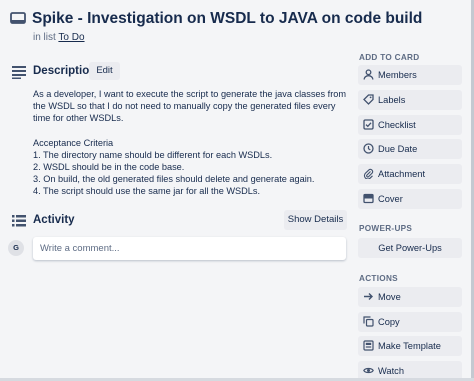 The image size is (474, 381). What do you see at coordinates (19, 221) in the screenshot?
I see `activity-icon` at bounding box center [19, 221].